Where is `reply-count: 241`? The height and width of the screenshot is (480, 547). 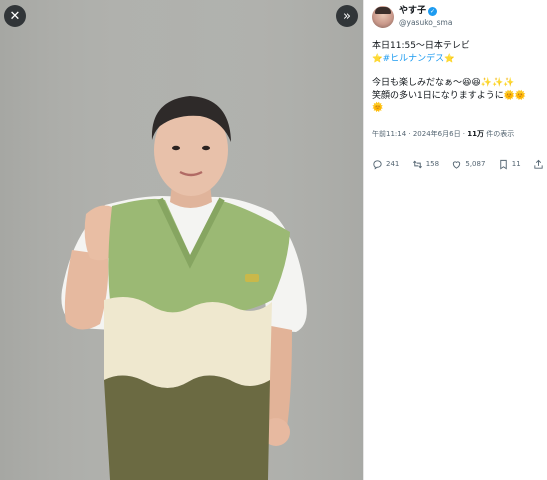
reply-count: 241 is located at coordinates (393, 164).